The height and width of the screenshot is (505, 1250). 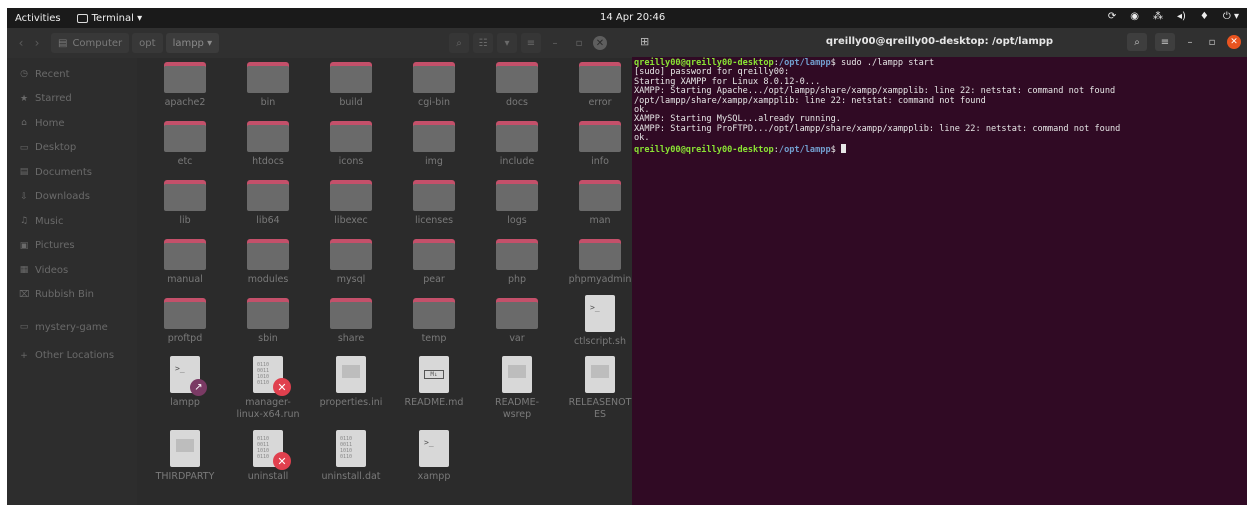 What do you see at coordinates (268, 321) in the screenshot?
I see `folder-item: sbin` at bounding box center [268, 321].